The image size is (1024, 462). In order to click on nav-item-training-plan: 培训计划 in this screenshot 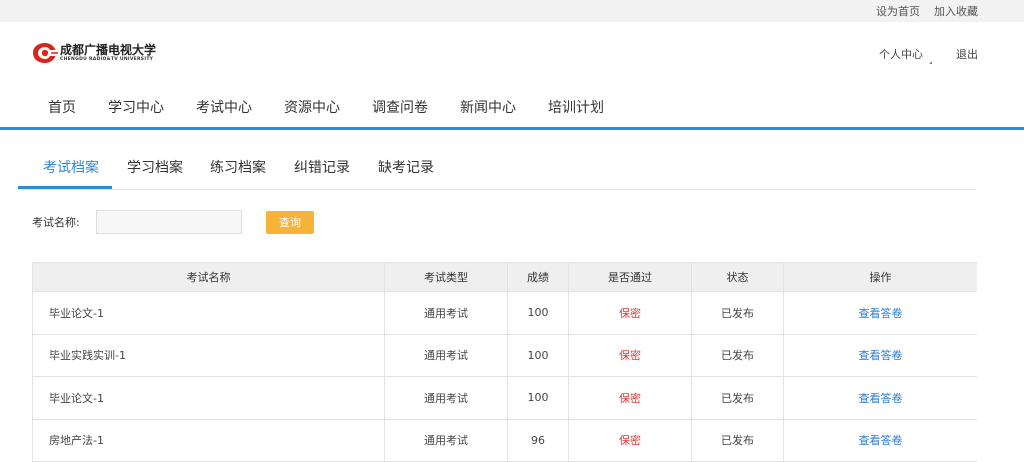, I will do `click(576, 107)`.